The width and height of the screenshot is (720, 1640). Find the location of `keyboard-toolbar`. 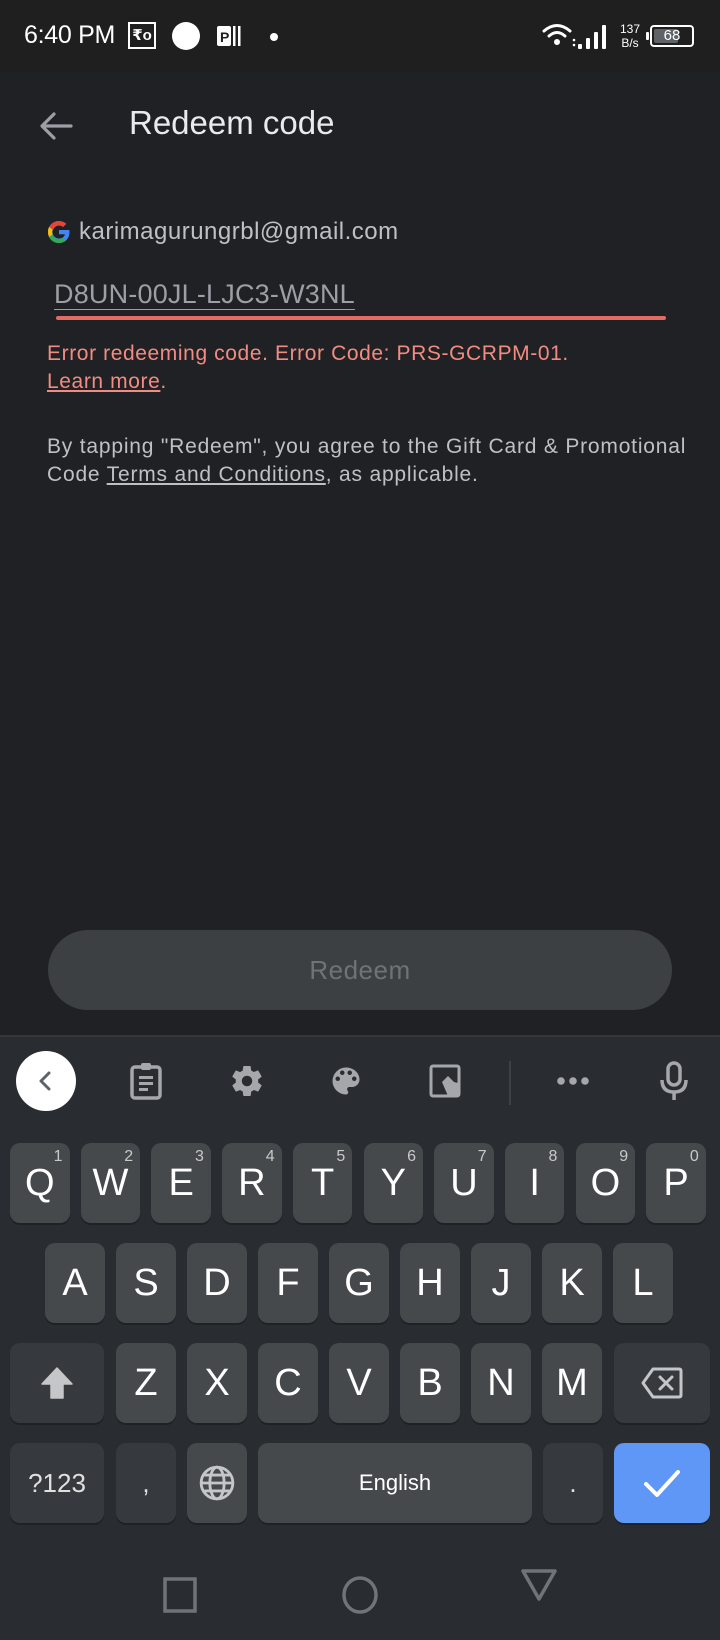

keyboard-toolbar is located at coordinates (360, 1080).